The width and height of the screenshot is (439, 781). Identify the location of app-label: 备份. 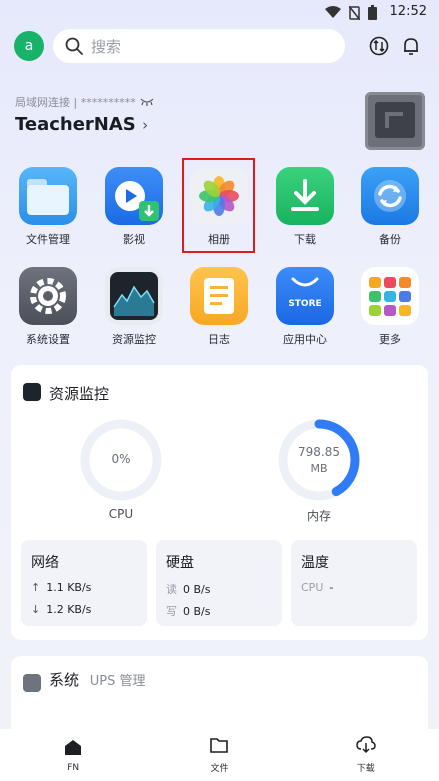
(390, 239).